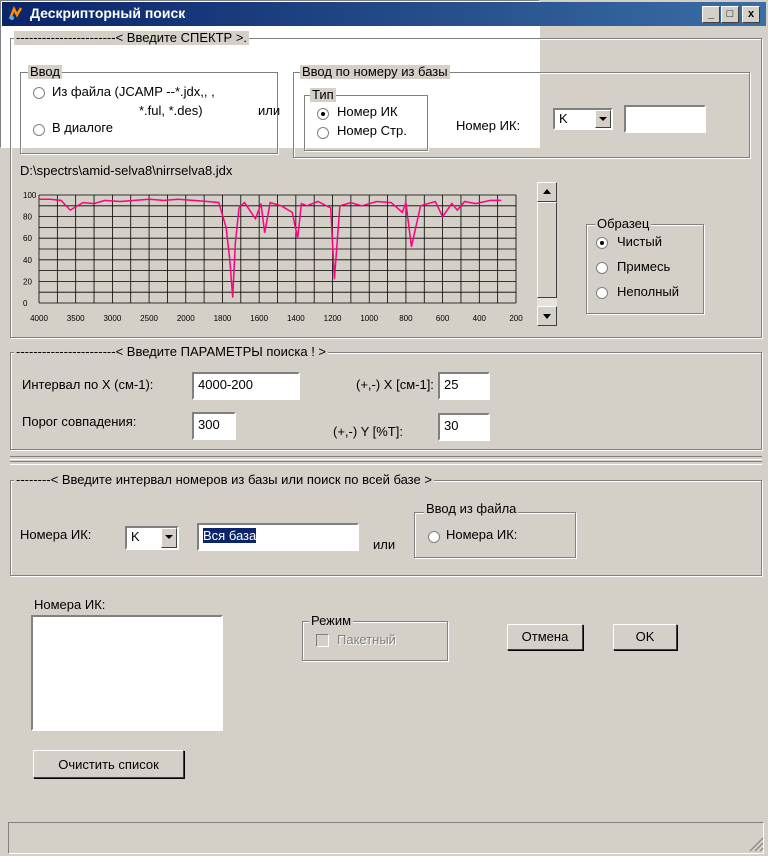 The width and height of the screenshot is (768, 856). I want to click on close-button: x, so click(751, 14).